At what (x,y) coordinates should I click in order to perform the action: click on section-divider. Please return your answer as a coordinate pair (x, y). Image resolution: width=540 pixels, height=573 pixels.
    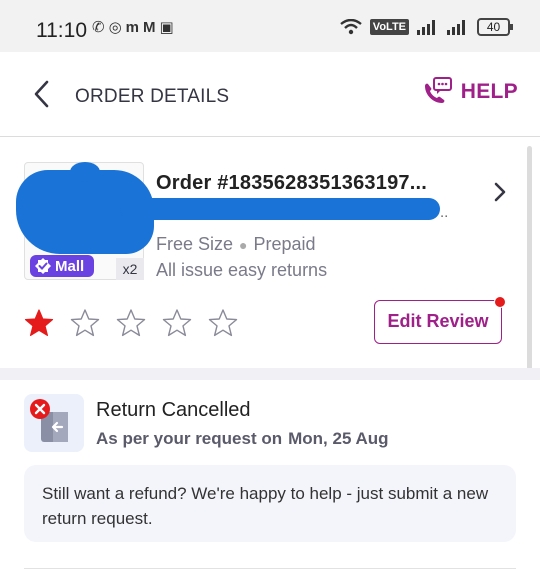
    Looking at the image, I should click on (270, 374).